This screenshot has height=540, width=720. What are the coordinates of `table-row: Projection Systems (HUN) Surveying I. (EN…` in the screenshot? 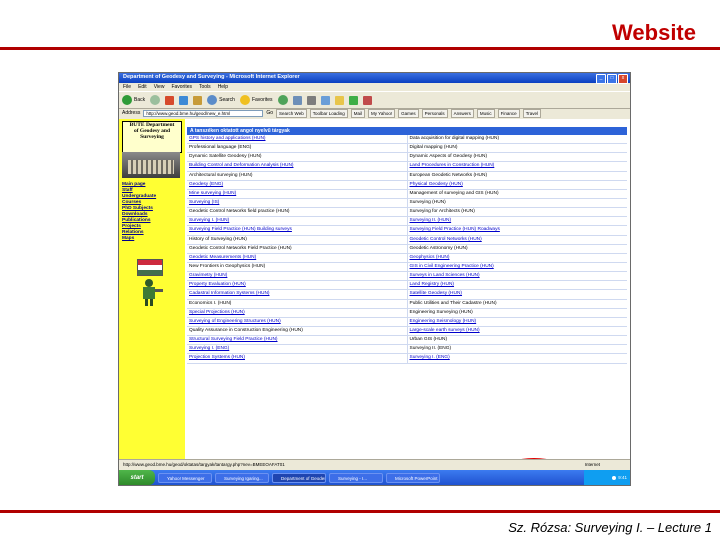 It's located at (407, 359).